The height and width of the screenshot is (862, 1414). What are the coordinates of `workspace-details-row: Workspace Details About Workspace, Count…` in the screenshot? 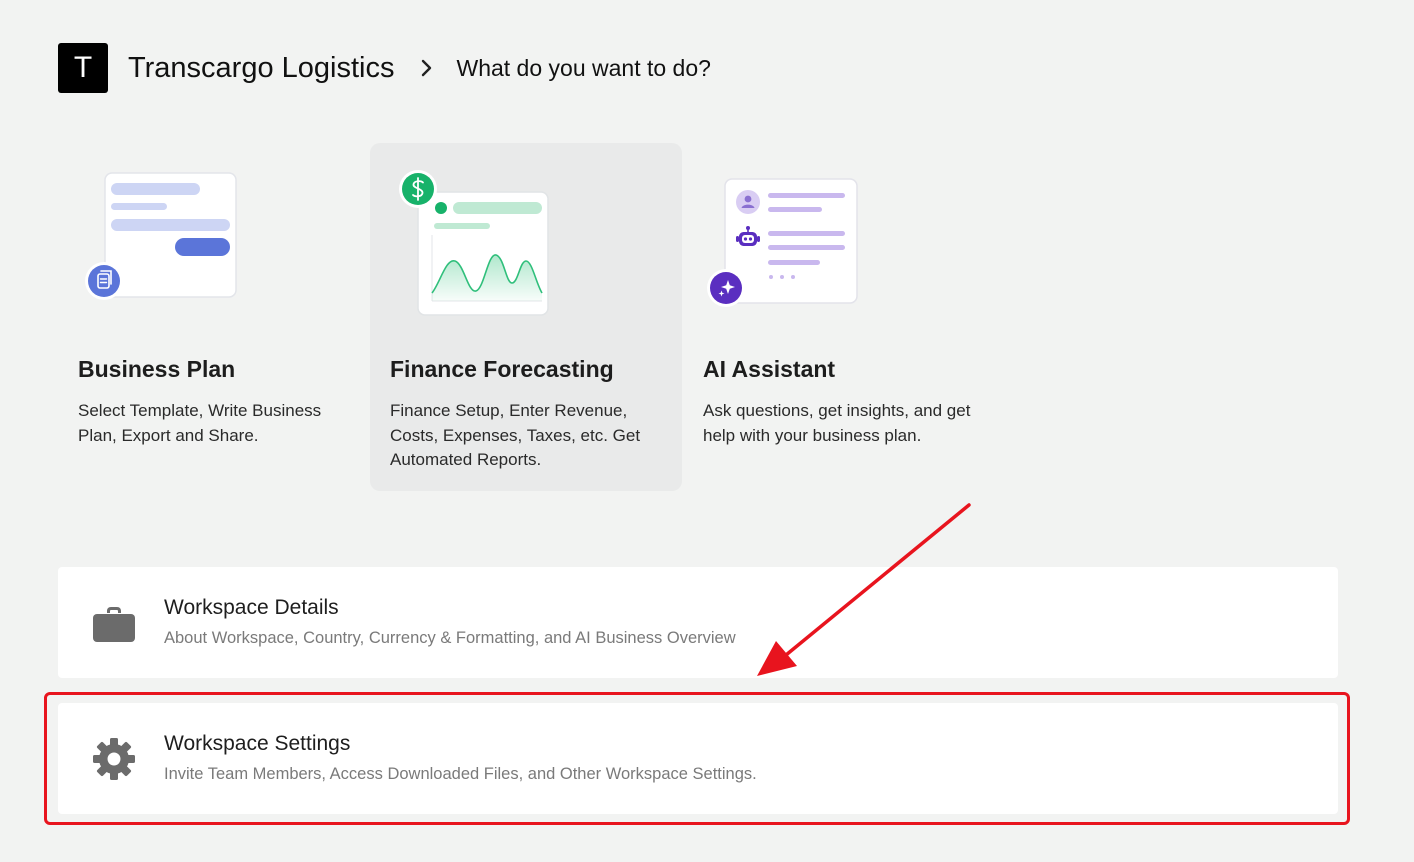 It's located at (698, 622).